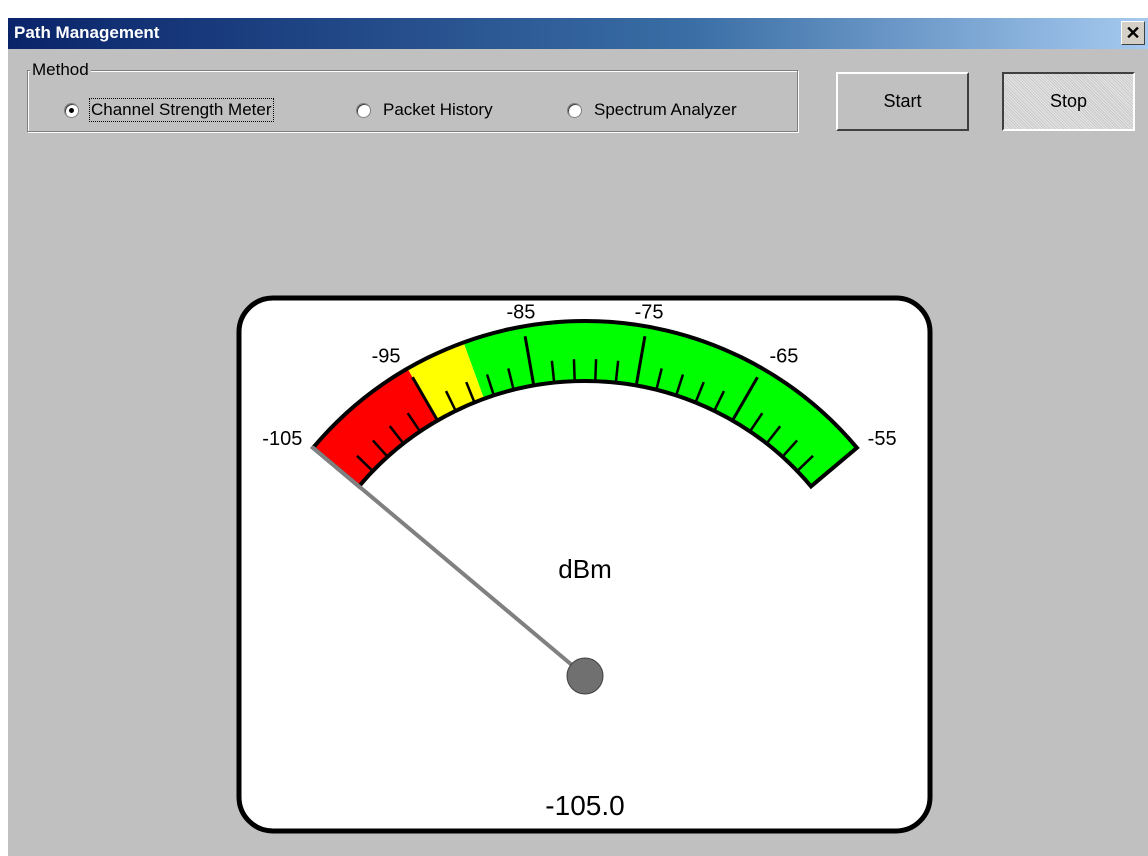 The width and height of the screenshot is (1148, 856). Describe the element at coordinates (784, 356) in the screenshot. I see `gauge-scale-label: -65` at that location.